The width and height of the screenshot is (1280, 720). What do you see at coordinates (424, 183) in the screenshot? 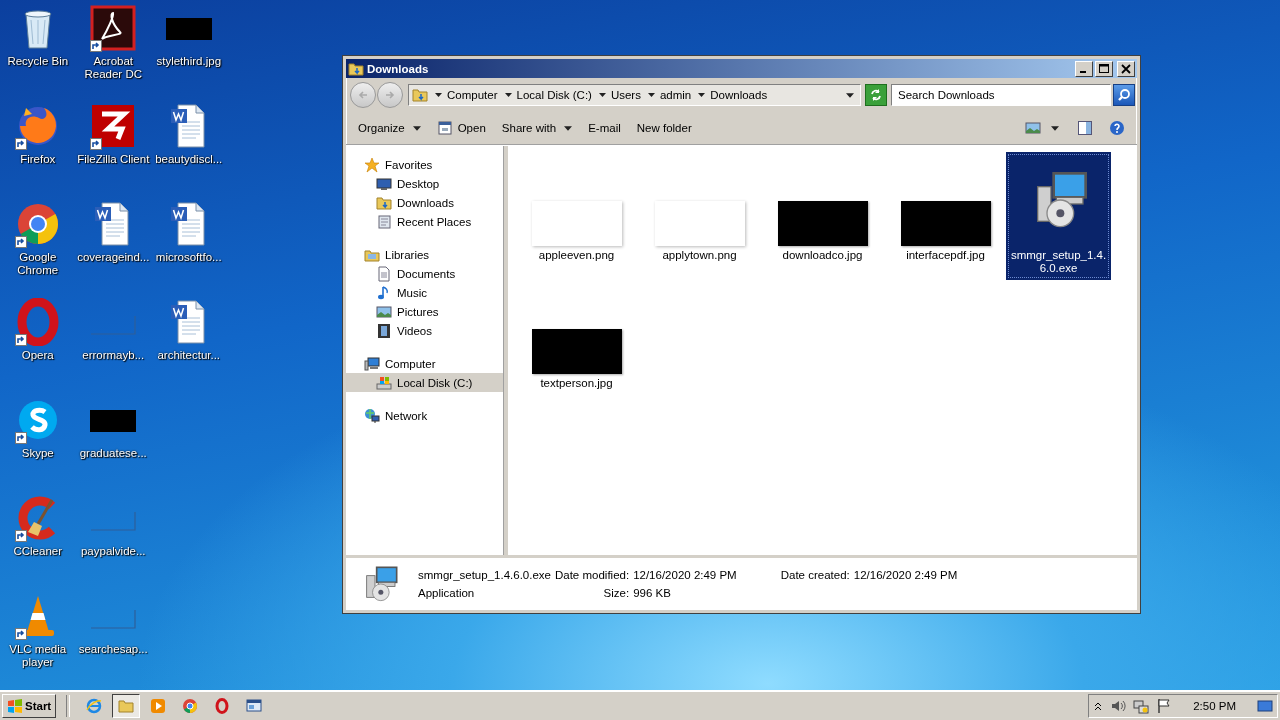
I see `navigation-item: Desktop` at bounding box center [424, 183].